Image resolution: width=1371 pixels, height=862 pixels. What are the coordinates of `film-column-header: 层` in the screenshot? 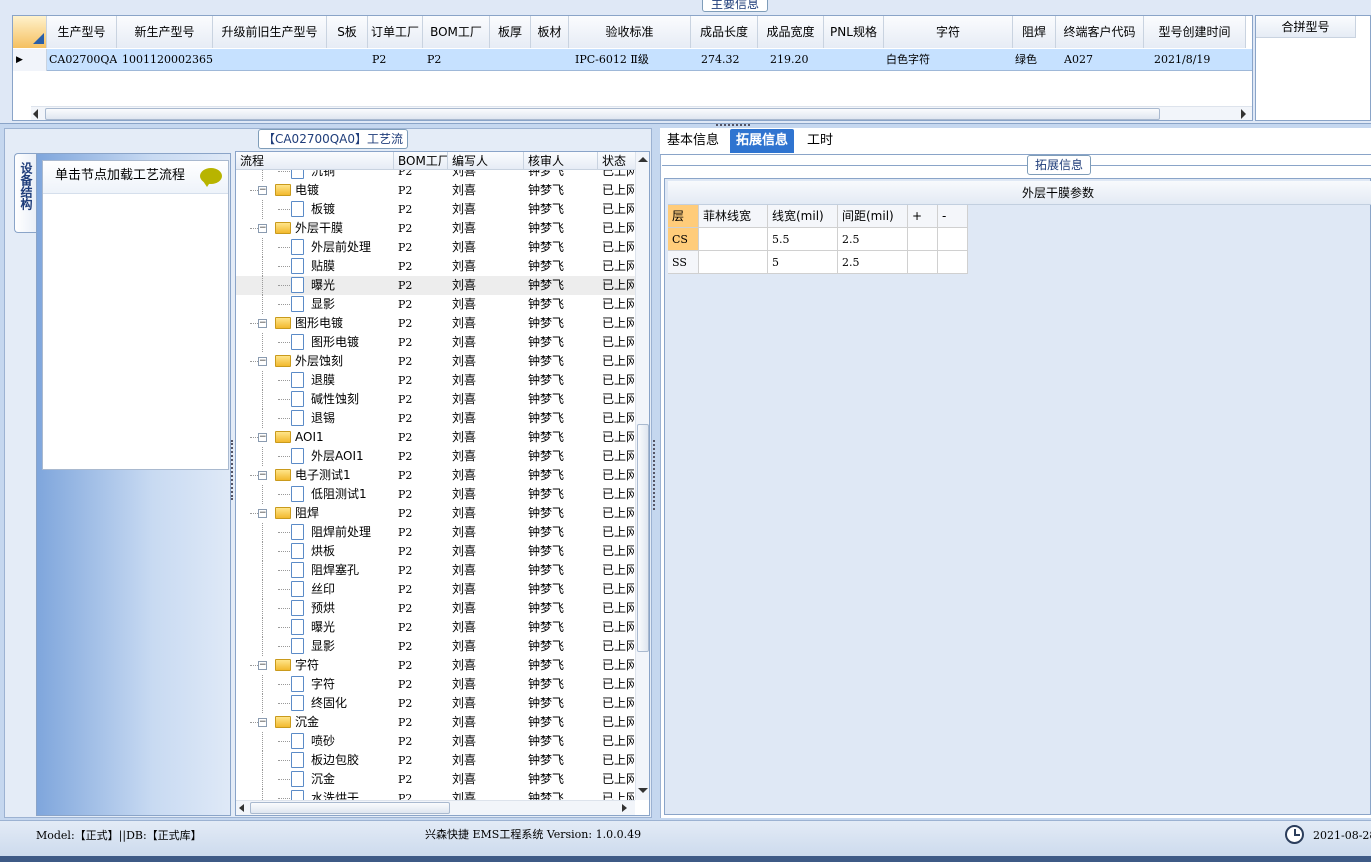 It's located at (683, 216).